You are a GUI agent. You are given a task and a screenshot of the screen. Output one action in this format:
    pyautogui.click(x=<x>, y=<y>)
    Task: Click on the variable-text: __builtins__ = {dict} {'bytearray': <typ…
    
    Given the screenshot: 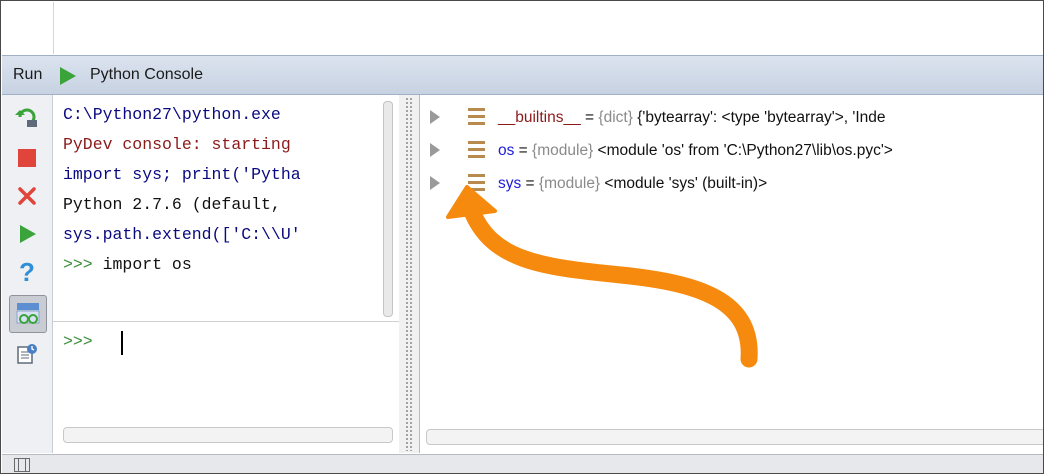 What is the action you would take?
    pyautogui.click(x=692, y=118)
    